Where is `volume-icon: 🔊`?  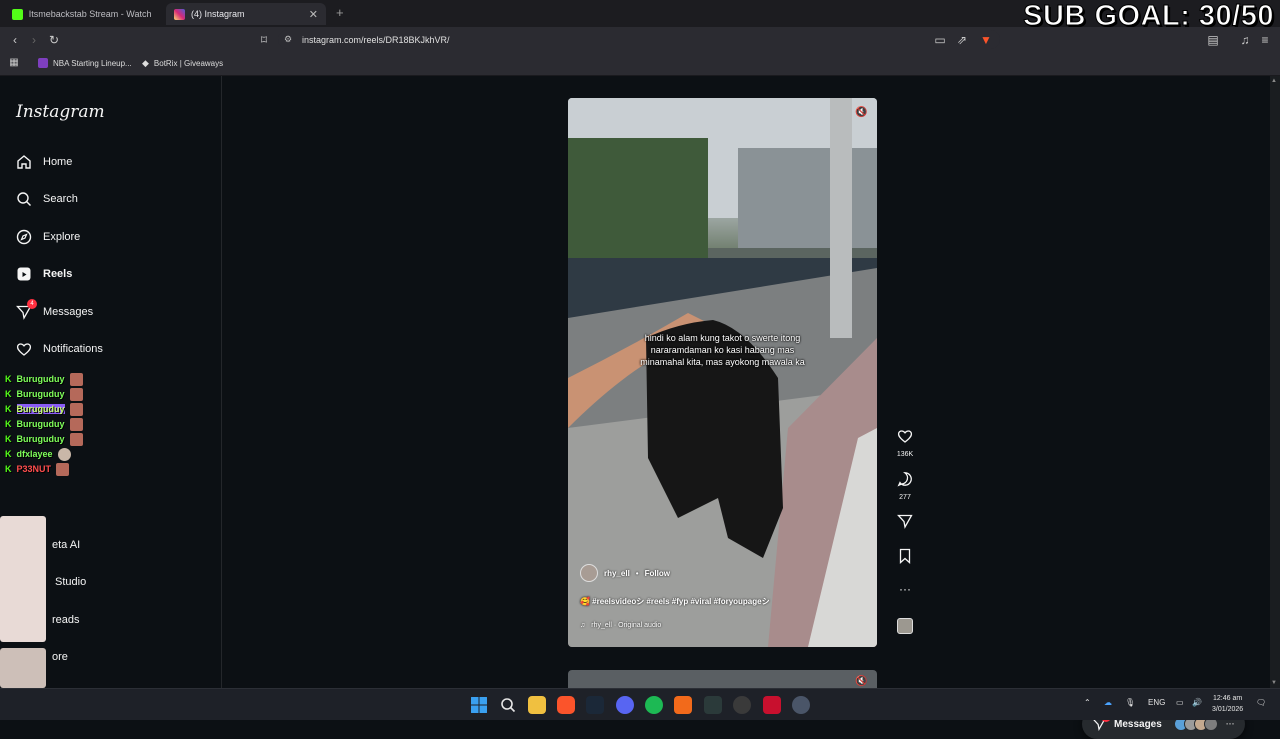 volume-icon: 🔊 is located at coordinates (1197, 702).